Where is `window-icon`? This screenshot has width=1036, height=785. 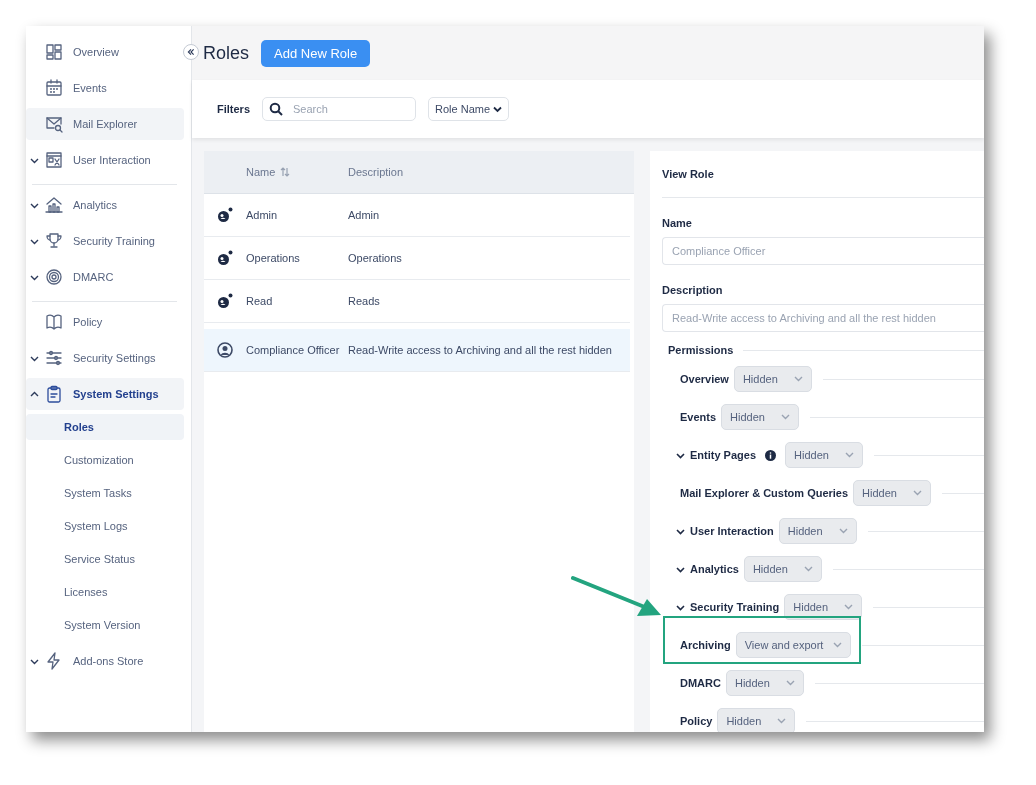 window-icon is located at coordinates (54, 160).